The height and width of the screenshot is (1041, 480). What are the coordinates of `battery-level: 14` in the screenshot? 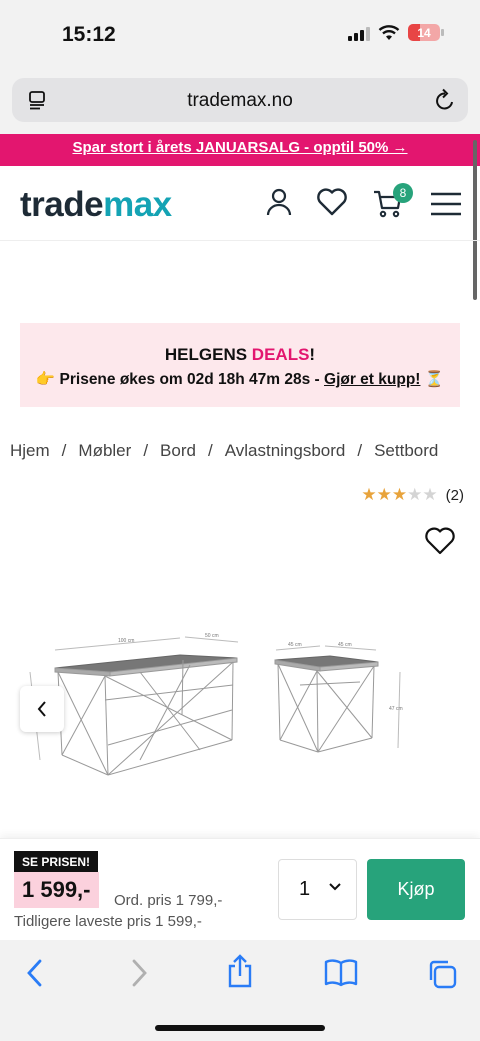 It's located at (424, 32).